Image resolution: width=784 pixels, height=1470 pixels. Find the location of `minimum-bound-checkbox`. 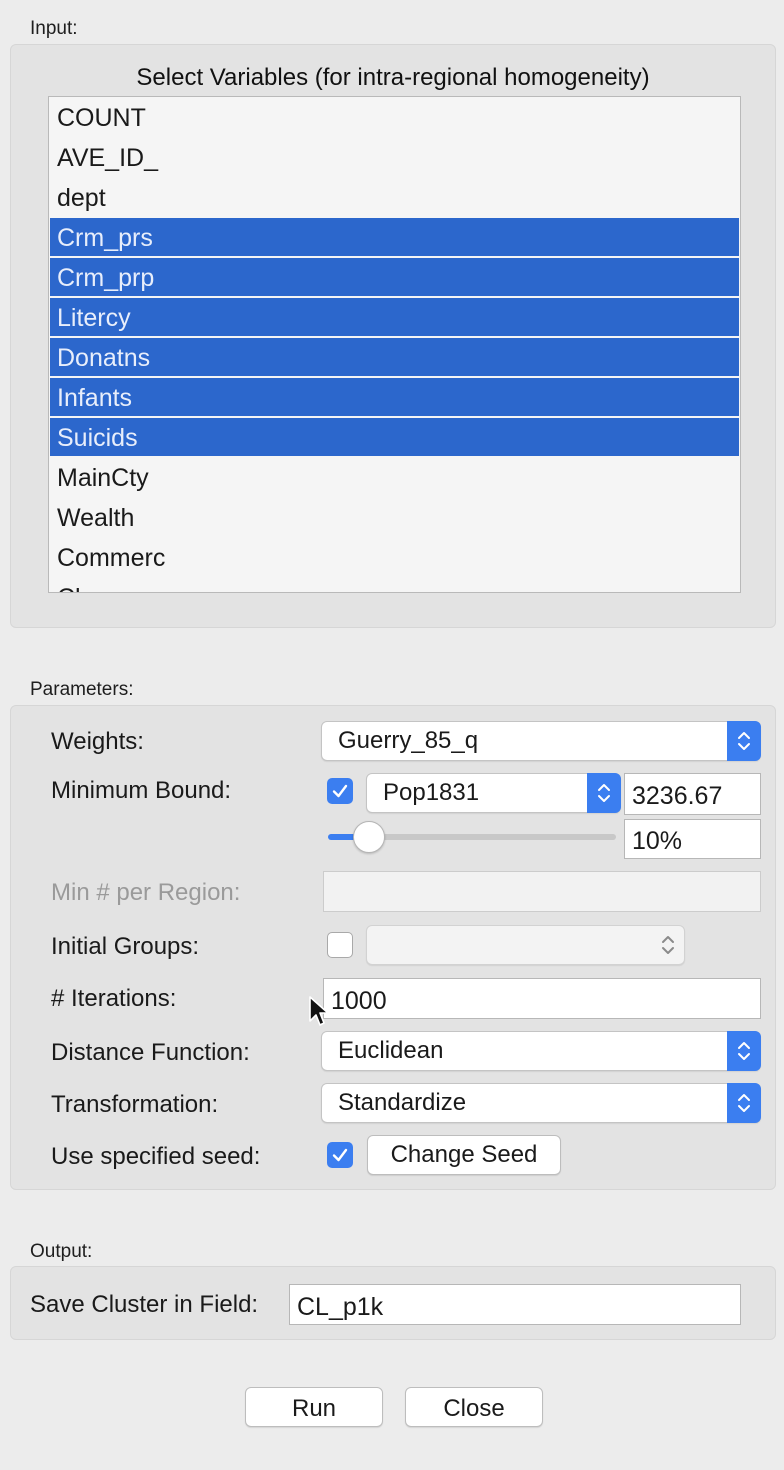

minimum-bound-checkbox is located at coordinates (340, 791).